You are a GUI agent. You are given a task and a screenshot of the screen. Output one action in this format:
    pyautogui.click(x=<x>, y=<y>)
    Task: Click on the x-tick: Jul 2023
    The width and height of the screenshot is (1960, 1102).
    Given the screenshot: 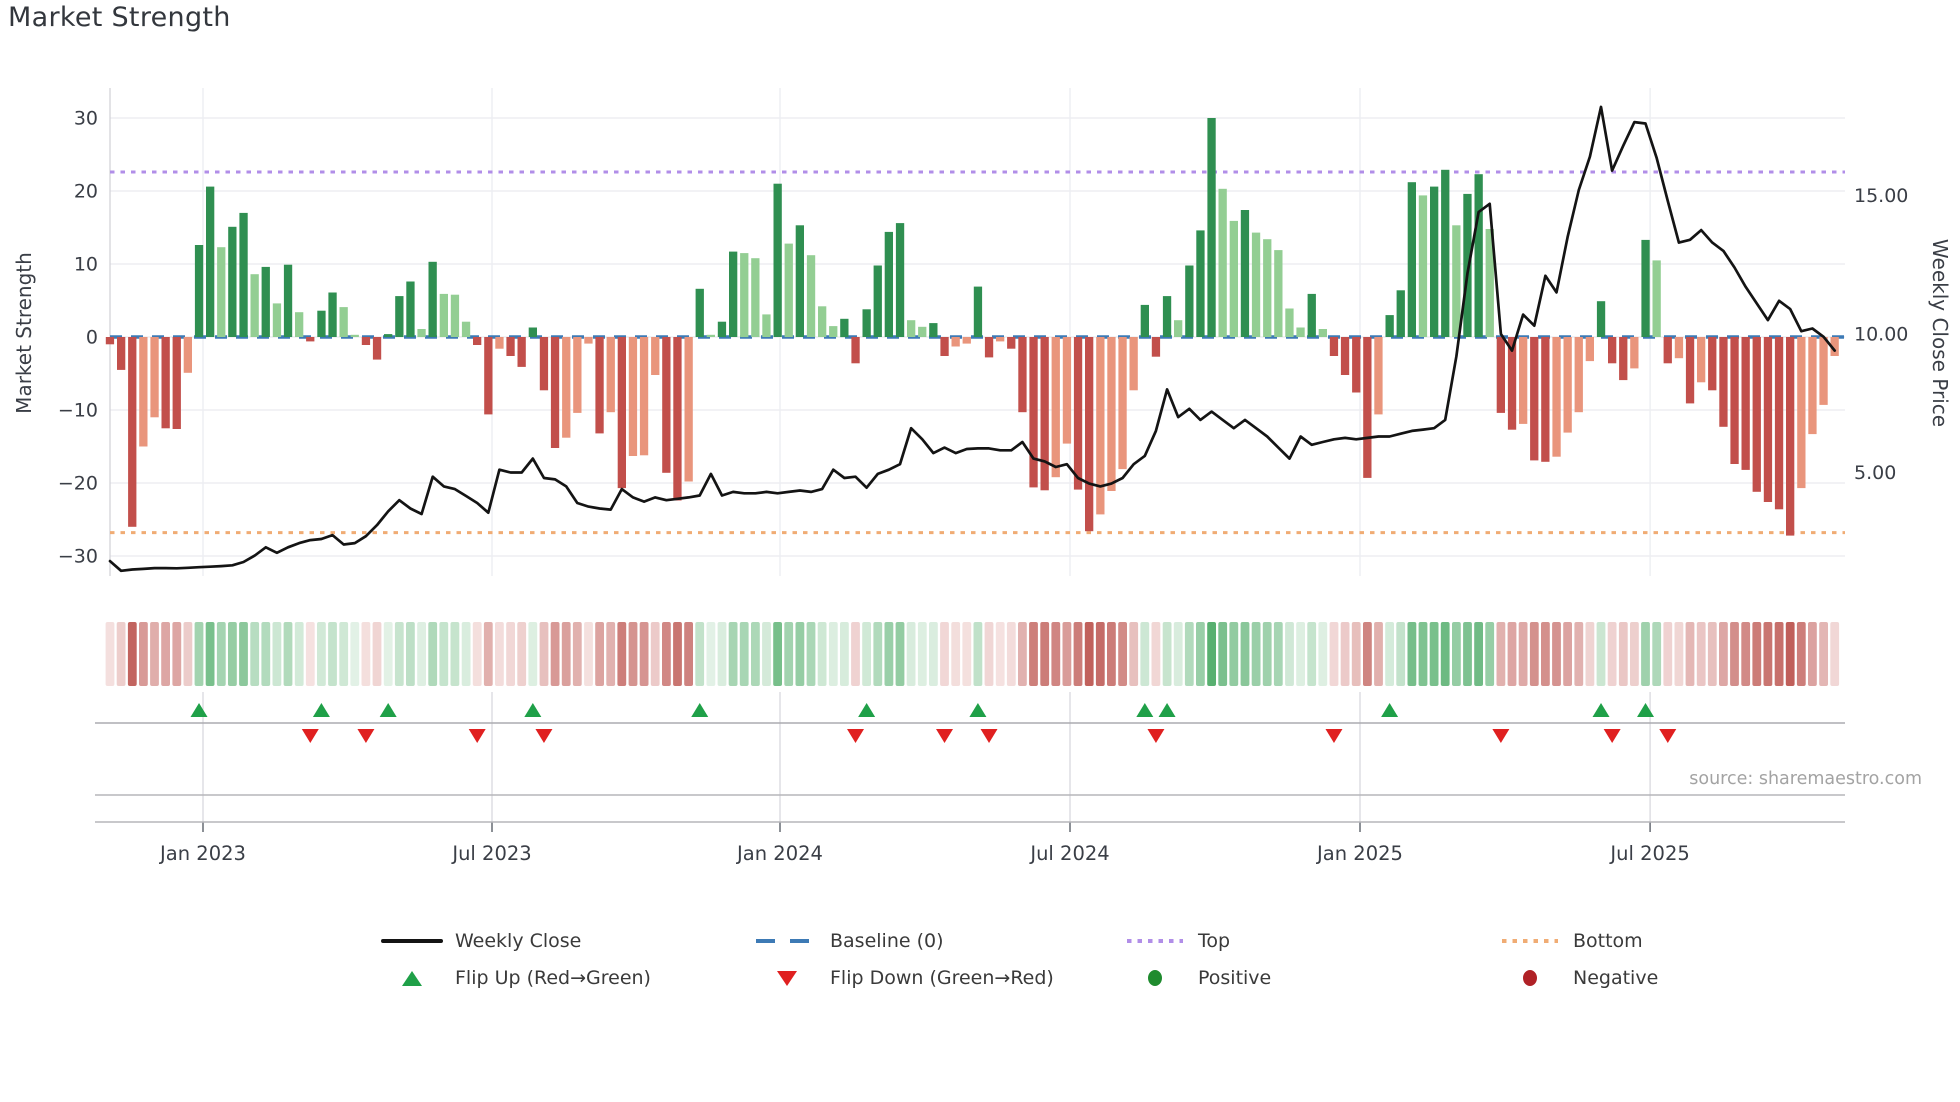 What is the action you would take?
    pyautogui.click(x=490, y=853)
    